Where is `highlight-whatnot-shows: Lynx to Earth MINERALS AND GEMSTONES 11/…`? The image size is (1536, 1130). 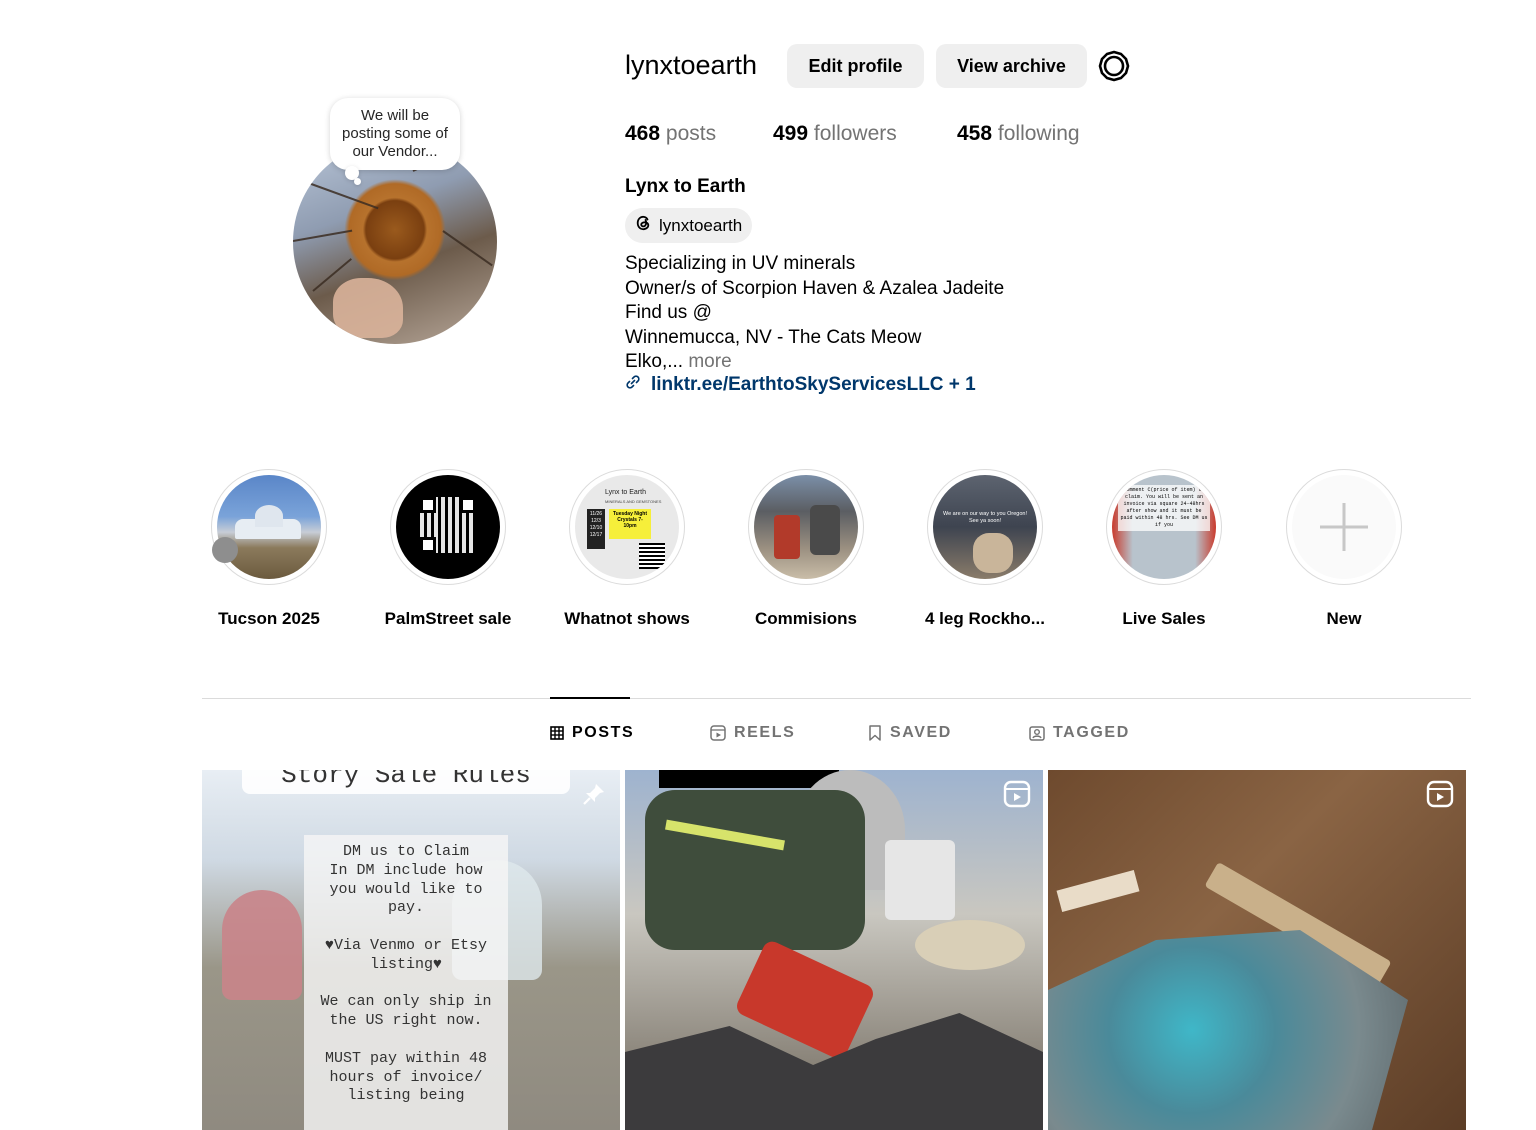
highlight-whatnot-shows: Lynx to Earth MINERALS AND GEMSTONES 11/… is located at coordinates (627, 549).